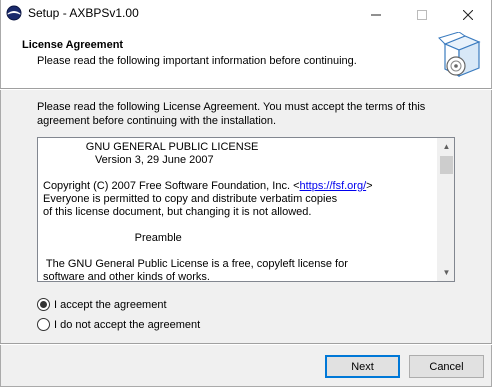  I want to click on decline-option: I do not accept the agreement, so click(118, 324).